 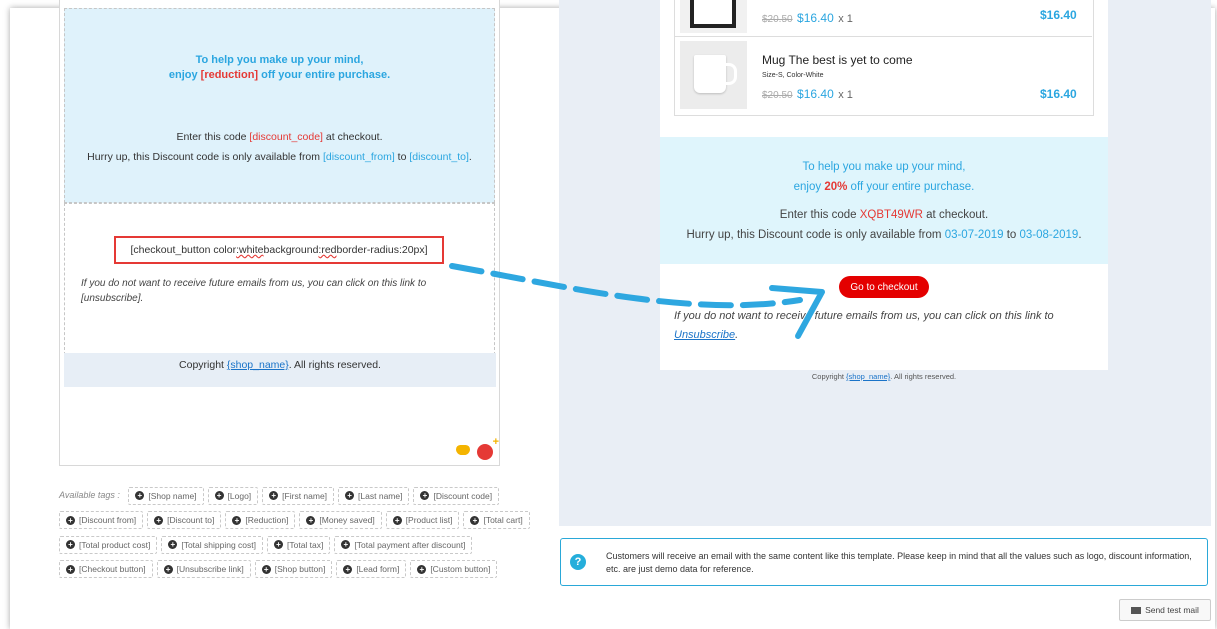 I want to click on annotation-arrow, so click(x=637, y=301).